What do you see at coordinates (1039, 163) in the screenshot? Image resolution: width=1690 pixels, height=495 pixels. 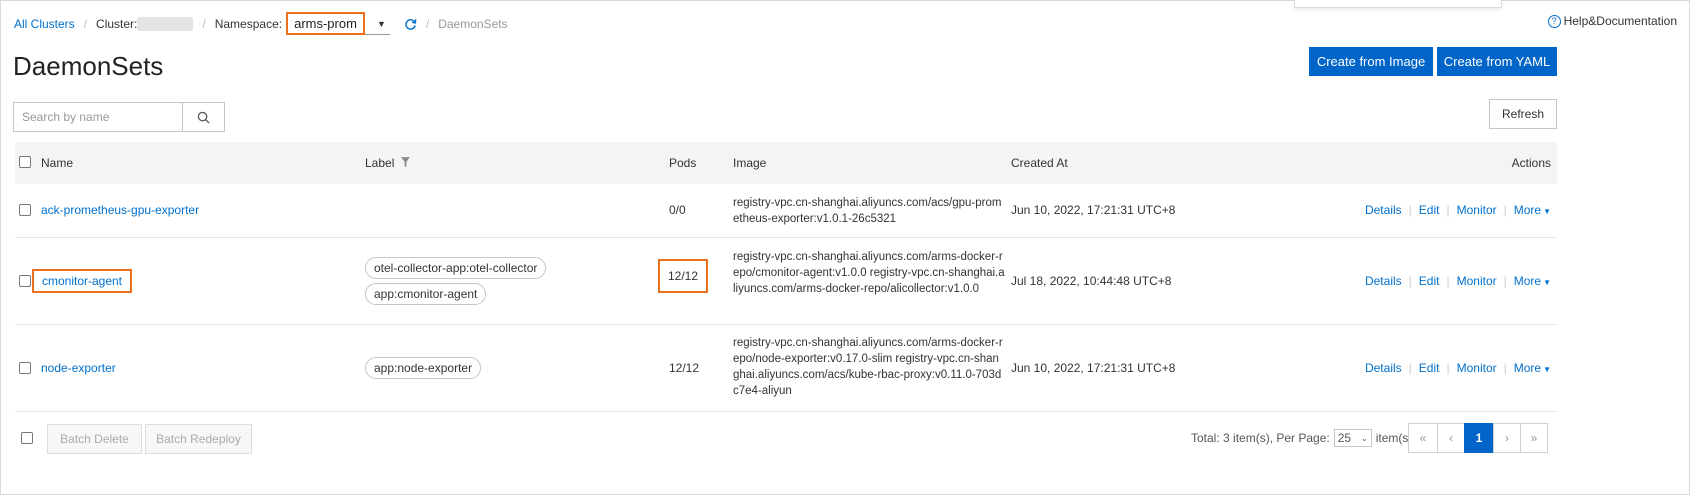 I see `header-created-at: Created At` at bounding box center [1039, 163].